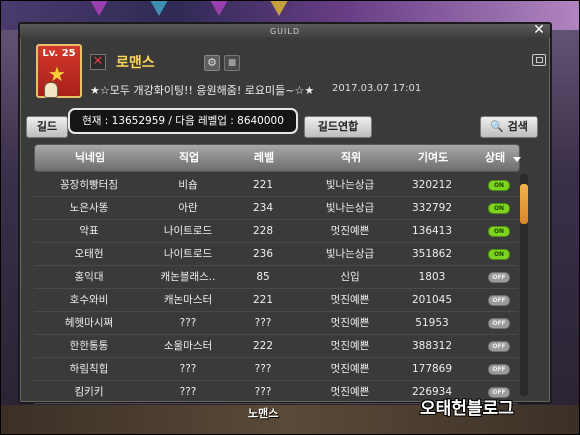  I want to click on member-level: 228, so click(263, 231).